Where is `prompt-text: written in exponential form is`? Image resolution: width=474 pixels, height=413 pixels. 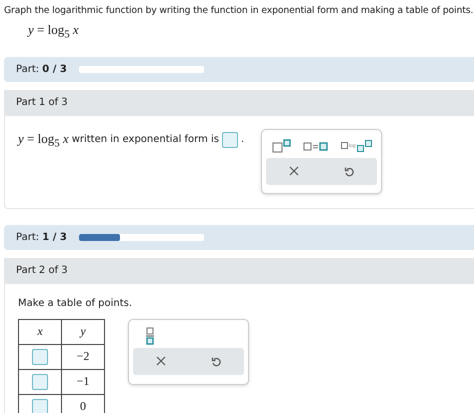
prompt-text: written in exponential form is is located at coordinates (146, 140).